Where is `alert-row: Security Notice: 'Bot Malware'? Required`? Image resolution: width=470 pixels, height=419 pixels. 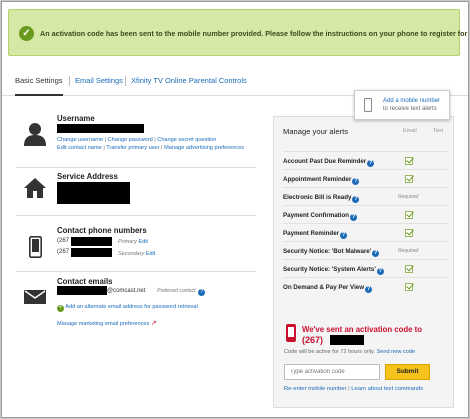 alert-row: Security Notice: 'Bot Malware'? Required is located at coordinates (365, 250).